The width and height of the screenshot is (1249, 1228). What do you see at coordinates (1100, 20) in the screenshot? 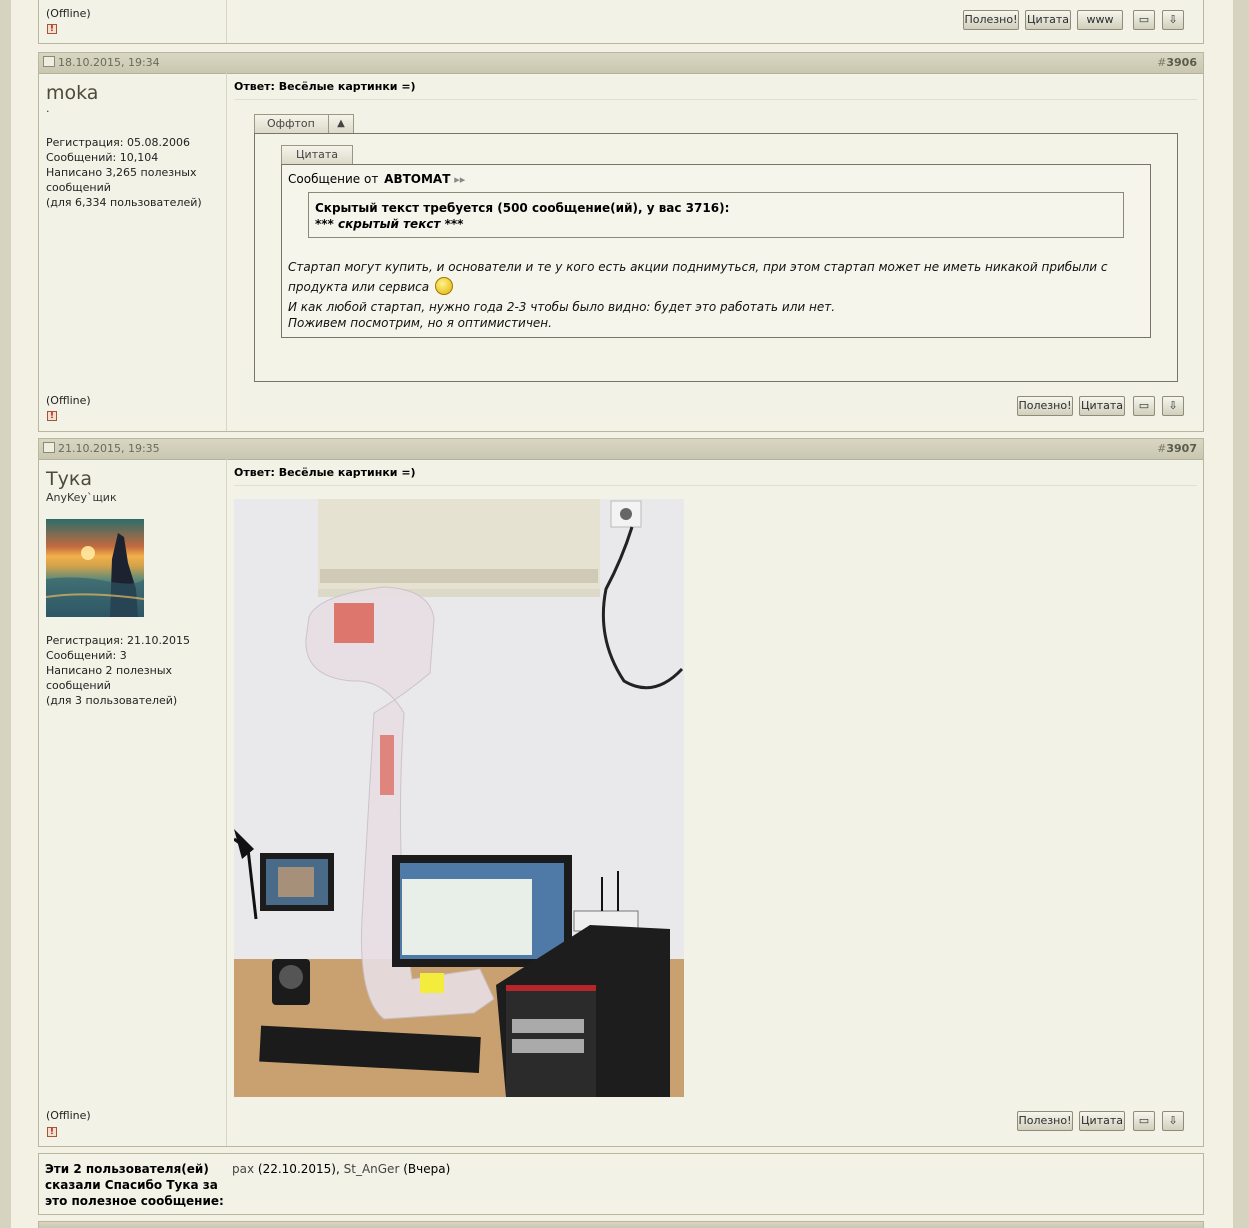
I see `www-button: www` at bounding box center [1100, 20].